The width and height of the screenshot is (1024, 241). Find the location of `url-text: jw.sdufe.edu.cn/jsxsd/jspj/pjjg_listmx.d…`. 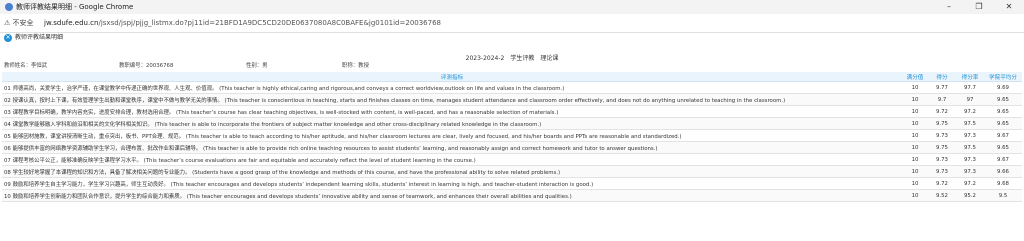

url-text: jw.sdufe.edu.cn/jsxsd/jspj/pjjg_listmx.d… is located at coordinates (242, 23).